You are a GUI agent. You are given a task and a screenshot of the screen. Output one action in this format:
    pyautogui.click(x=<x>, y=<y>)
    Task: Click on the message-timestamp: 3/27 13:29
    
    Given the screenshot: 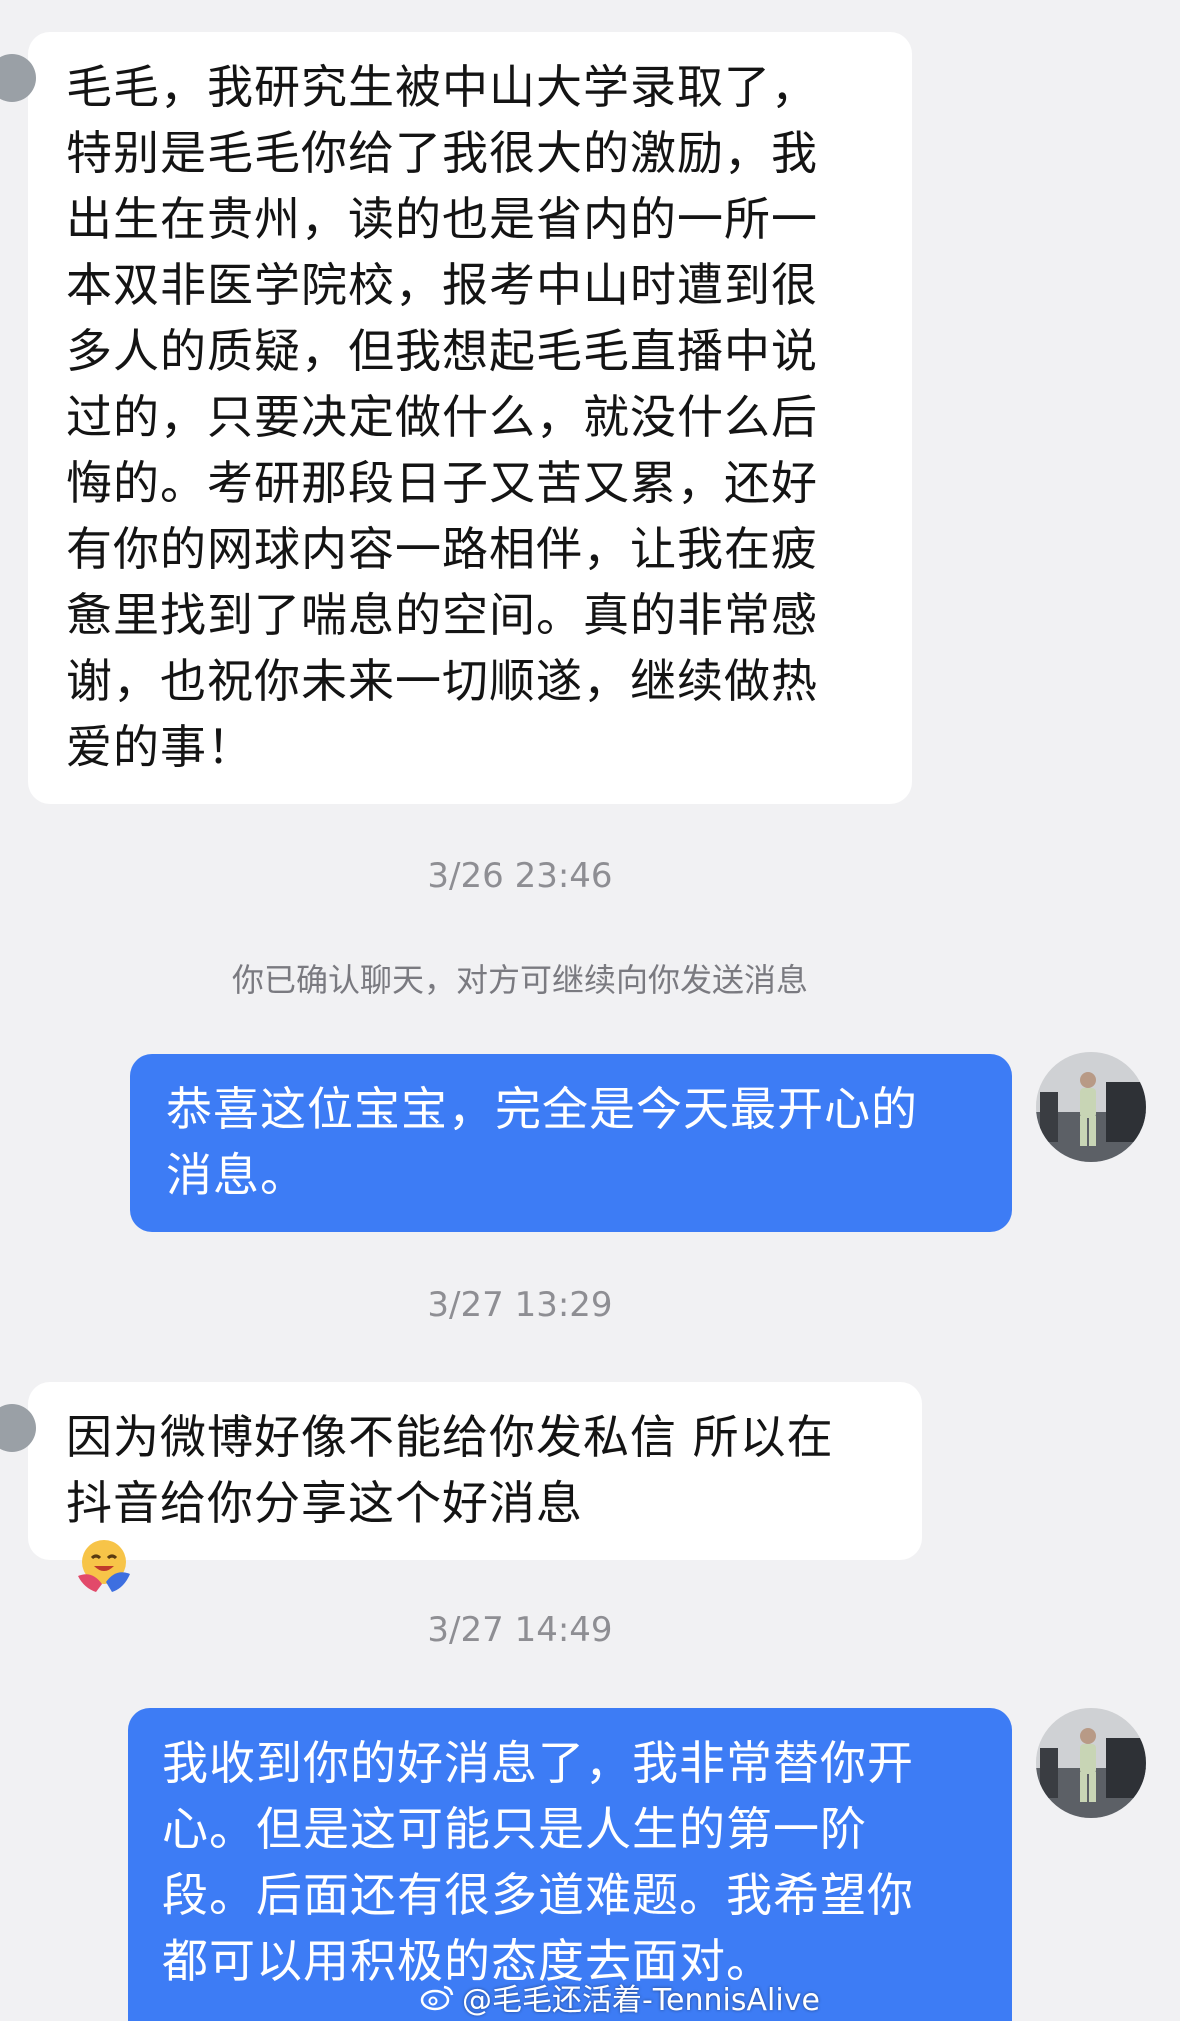 What is the action you would take?
    pyautogui.click(x=520, y=1305)
    